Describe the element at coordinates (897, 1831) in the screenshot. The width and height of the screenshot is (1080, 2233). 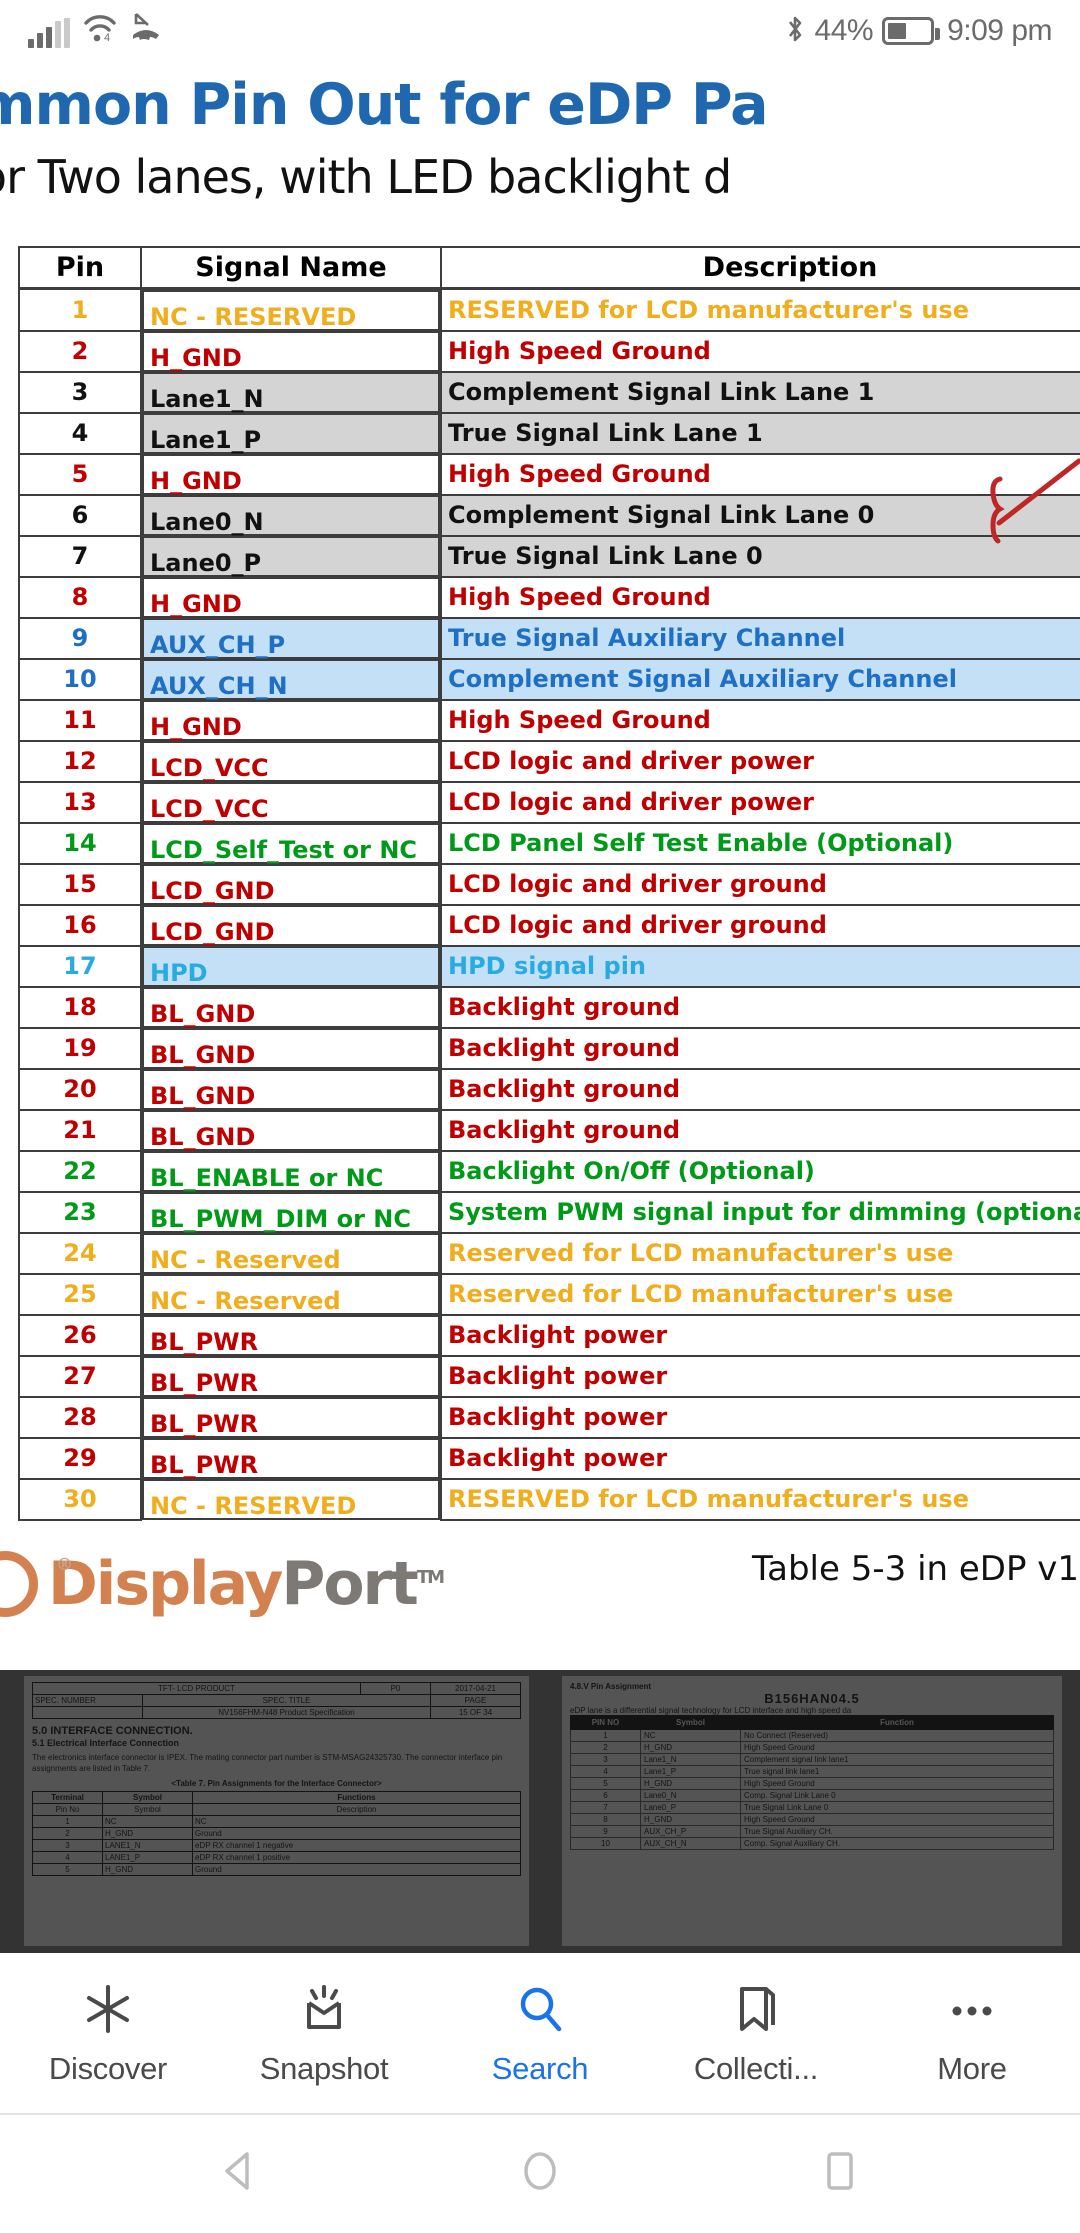
I see `thumb-cell: True Signal Auxiliary CH.` at that location.